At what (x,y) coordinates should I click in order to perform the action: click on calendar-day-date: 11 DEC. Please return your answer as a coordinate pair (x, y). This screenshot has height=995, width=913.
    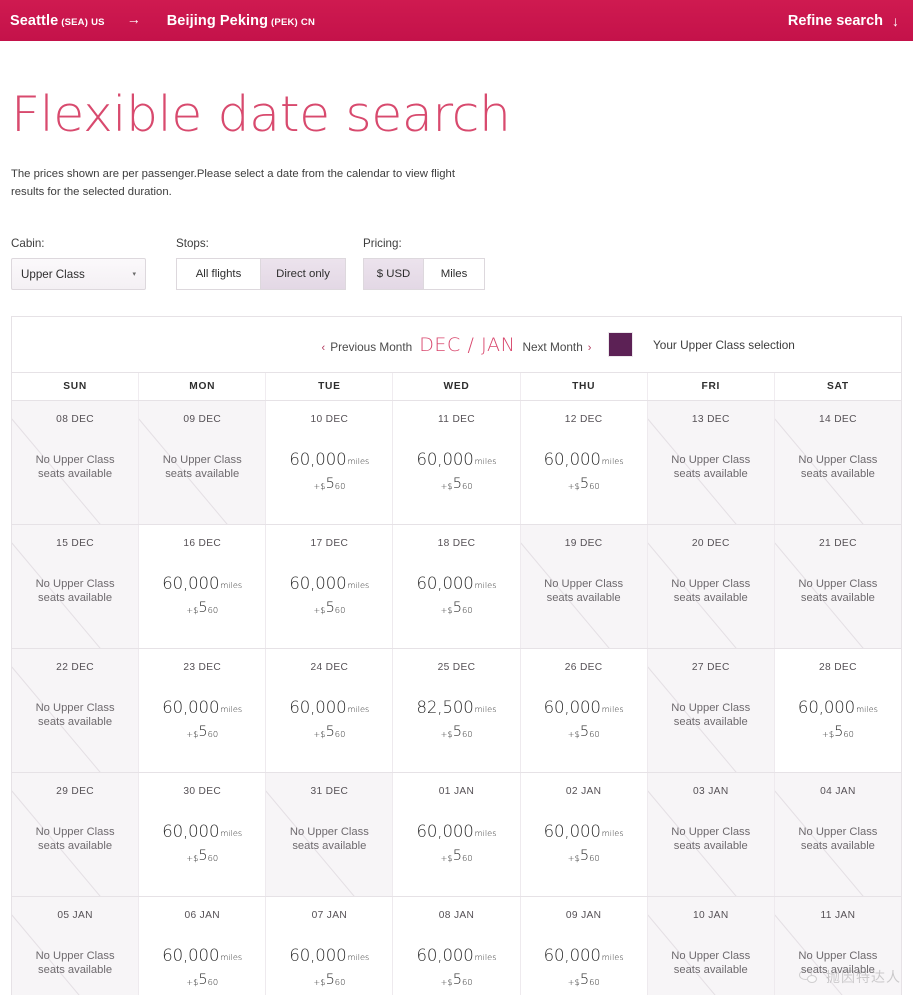
    Looking at the image, I should click on (456, 420).